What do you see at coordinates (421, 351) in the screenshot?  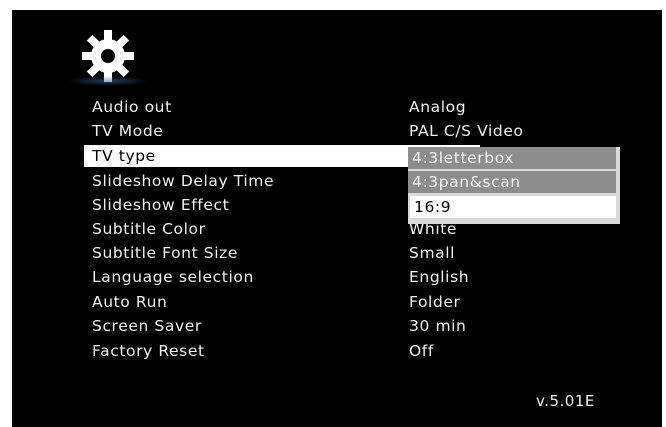 I see `value-factory-reset: Off` at bounding box center [421, 351].